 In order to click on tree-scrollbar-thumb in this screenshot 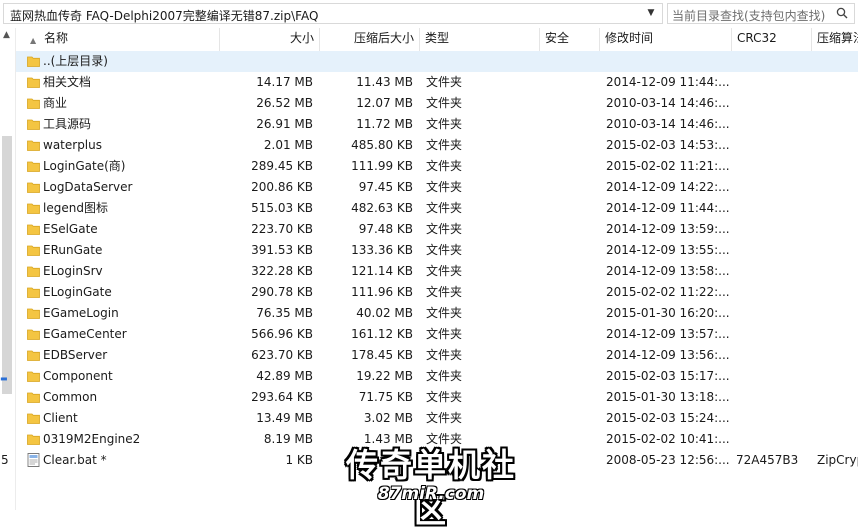, I will do `click(7, 265)`.